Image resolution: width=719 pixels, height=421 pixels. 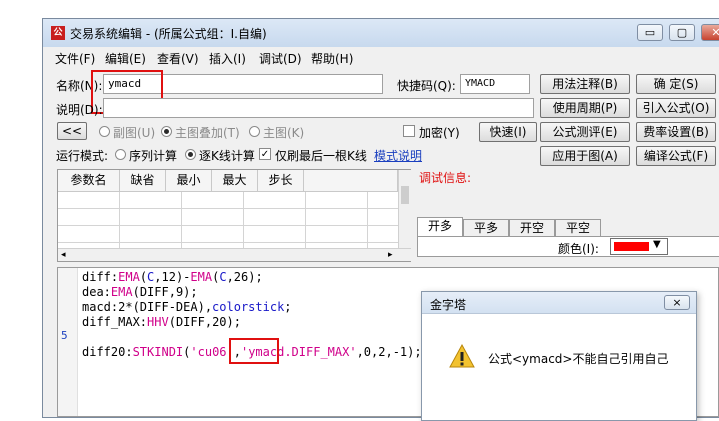 I want to click on gutter-line-number: 5, so click(x=64, y=335).